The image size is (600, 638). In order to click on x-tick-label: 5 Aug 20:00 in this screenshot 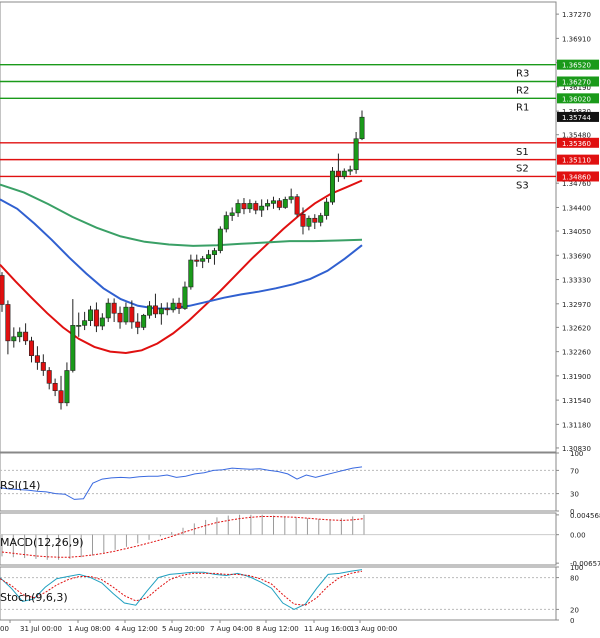, I will do `click(183, 629)`.